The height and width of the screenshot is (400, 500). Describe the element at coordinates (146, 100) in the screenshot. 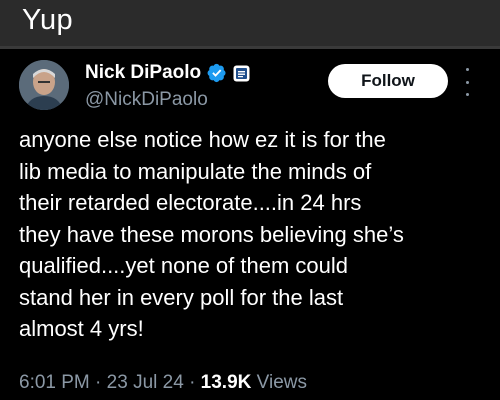

I see `author-handle: @NickDiPaolo` at that location.